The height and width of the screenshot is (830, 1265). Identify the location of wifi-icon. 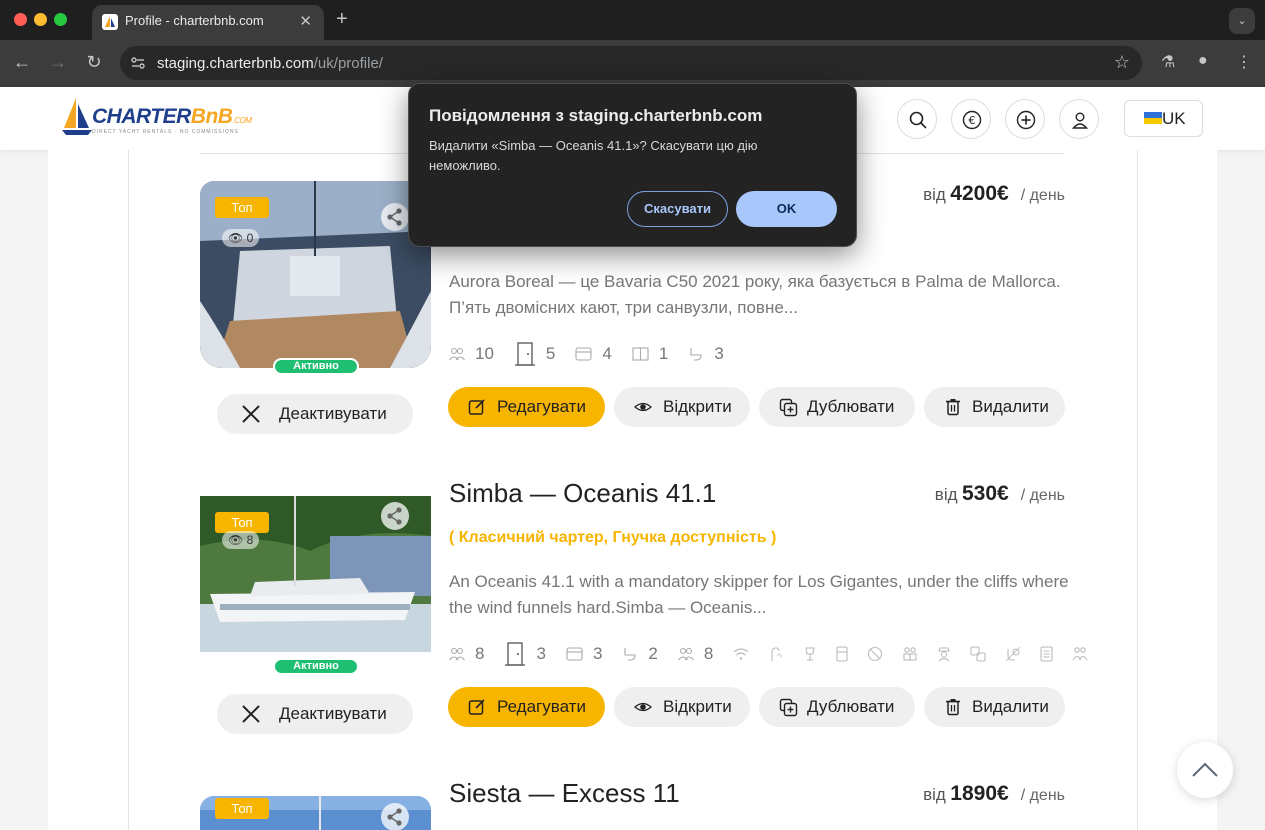
(741, 654).